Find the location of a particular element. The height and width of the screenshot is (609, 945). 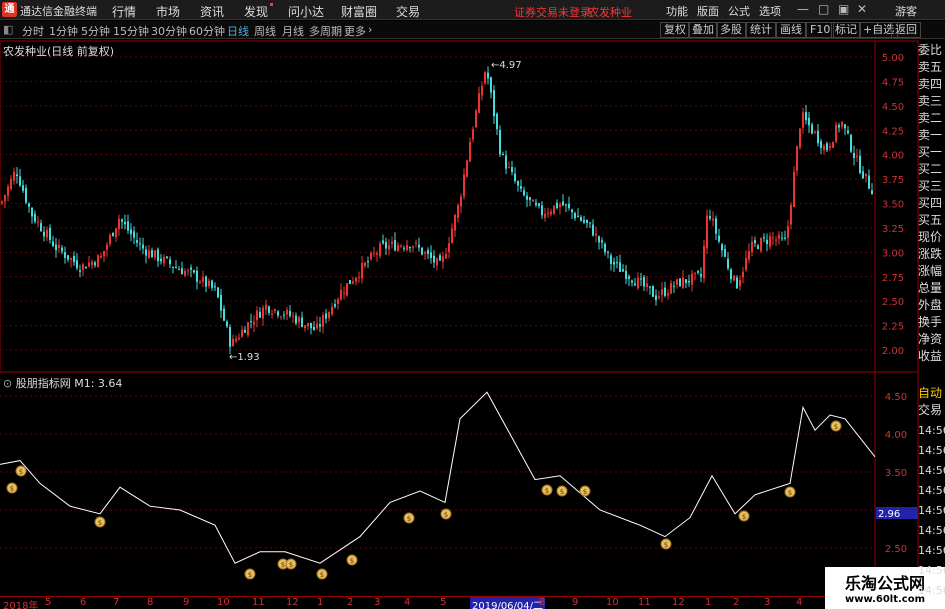

quote-field-label: 换手 is located at coordinates (930, 322).